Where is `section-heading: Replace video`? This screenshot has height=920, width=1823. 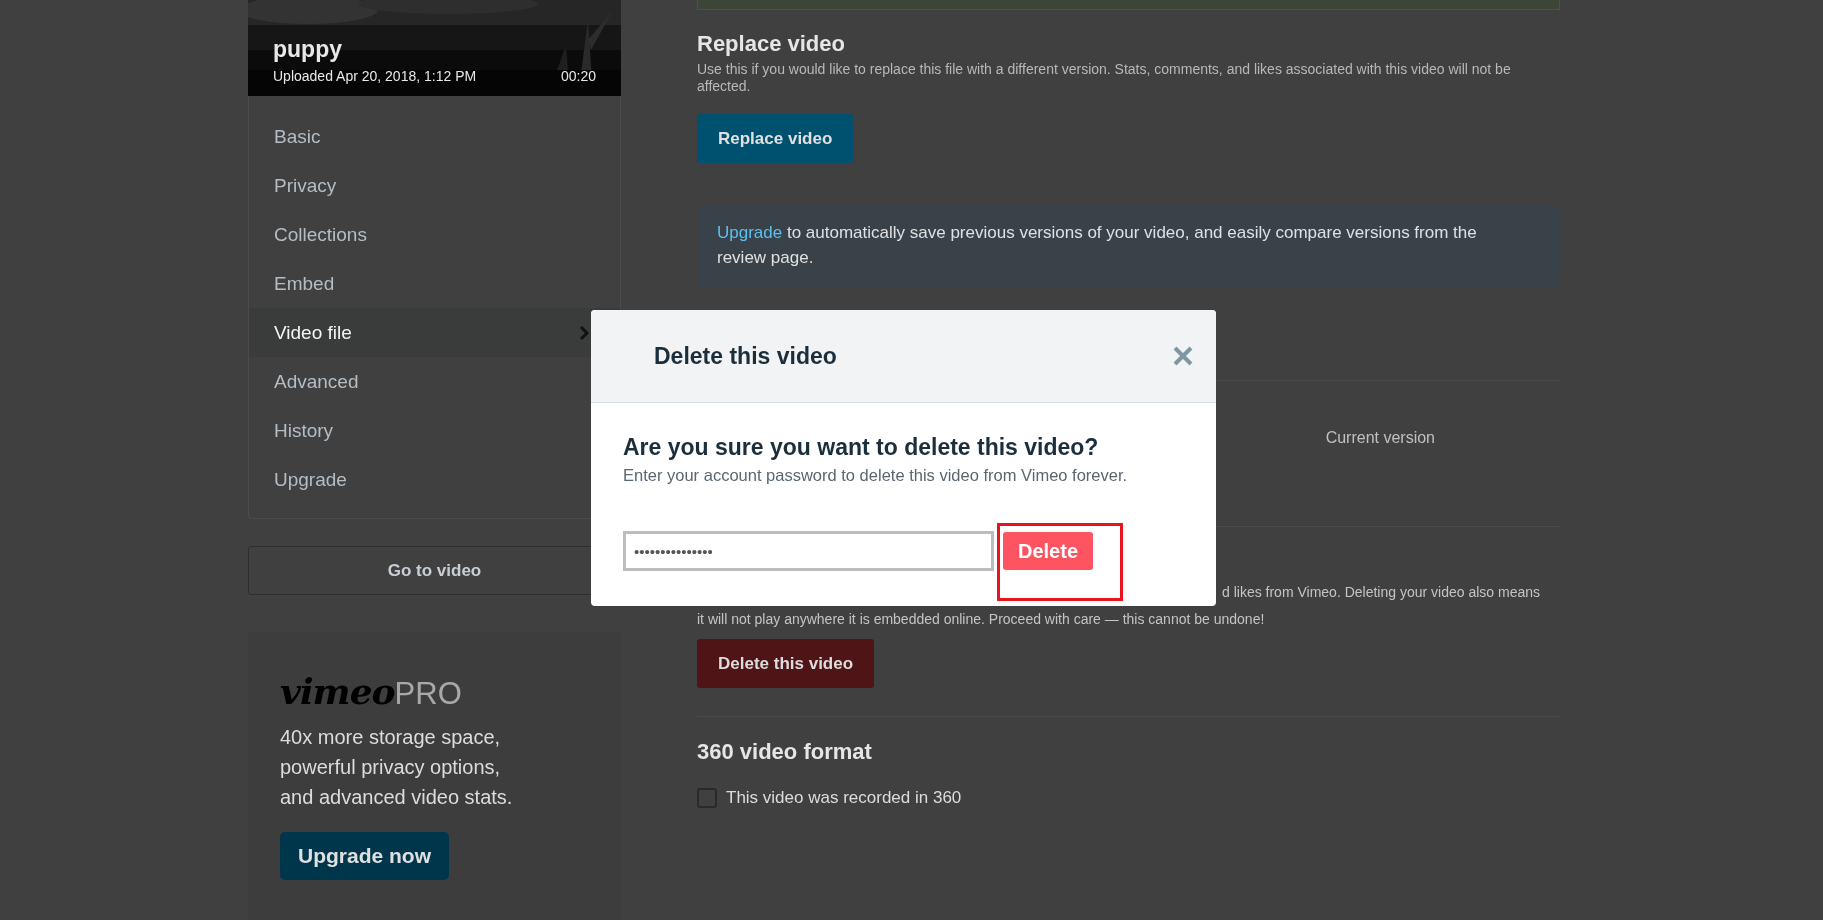 section-heading: Replace video is located at coordinates (771, 44).